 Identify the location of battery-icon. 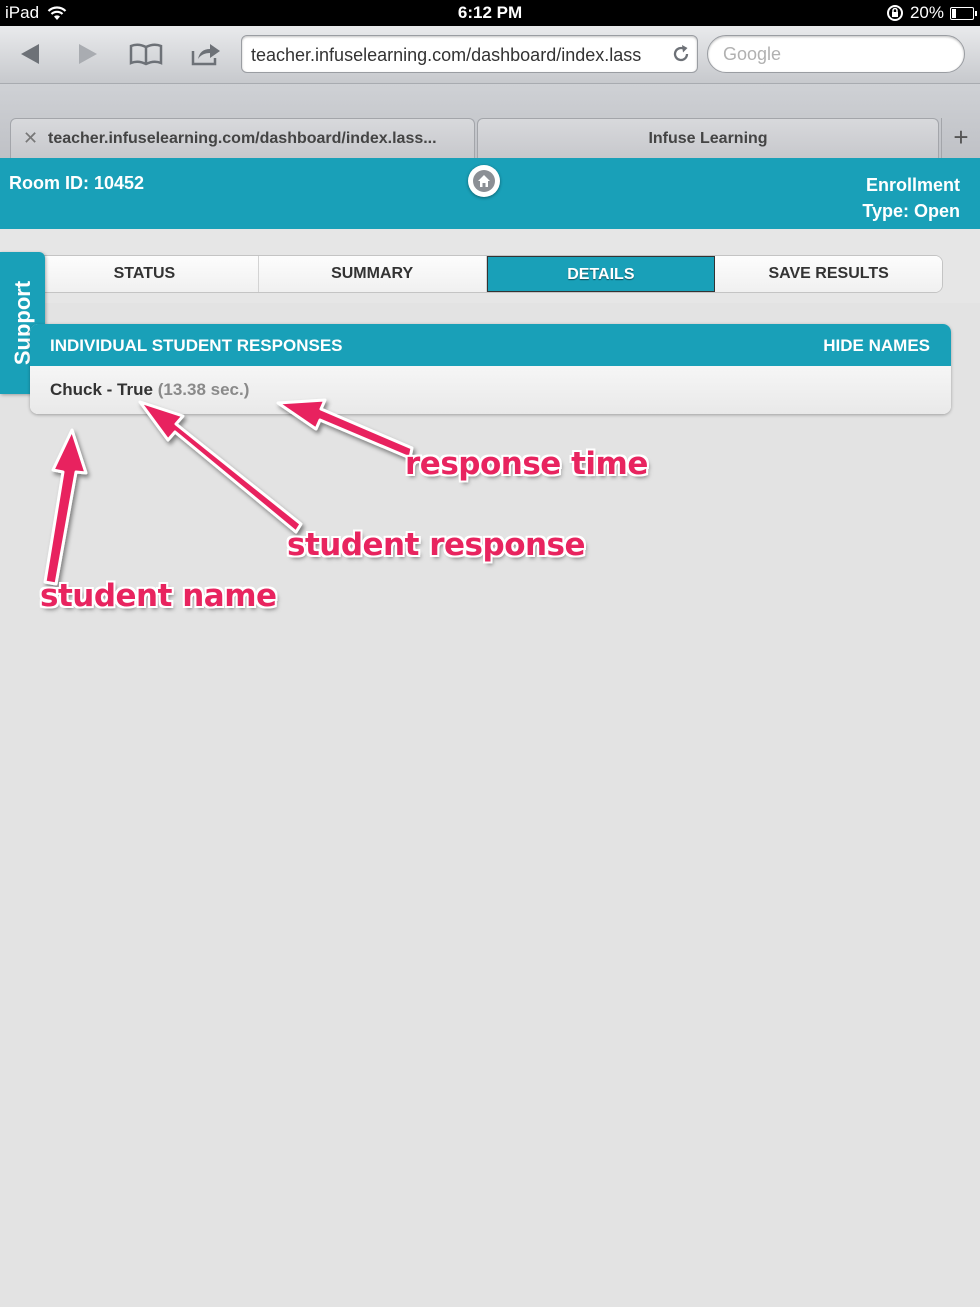
(963, 13).